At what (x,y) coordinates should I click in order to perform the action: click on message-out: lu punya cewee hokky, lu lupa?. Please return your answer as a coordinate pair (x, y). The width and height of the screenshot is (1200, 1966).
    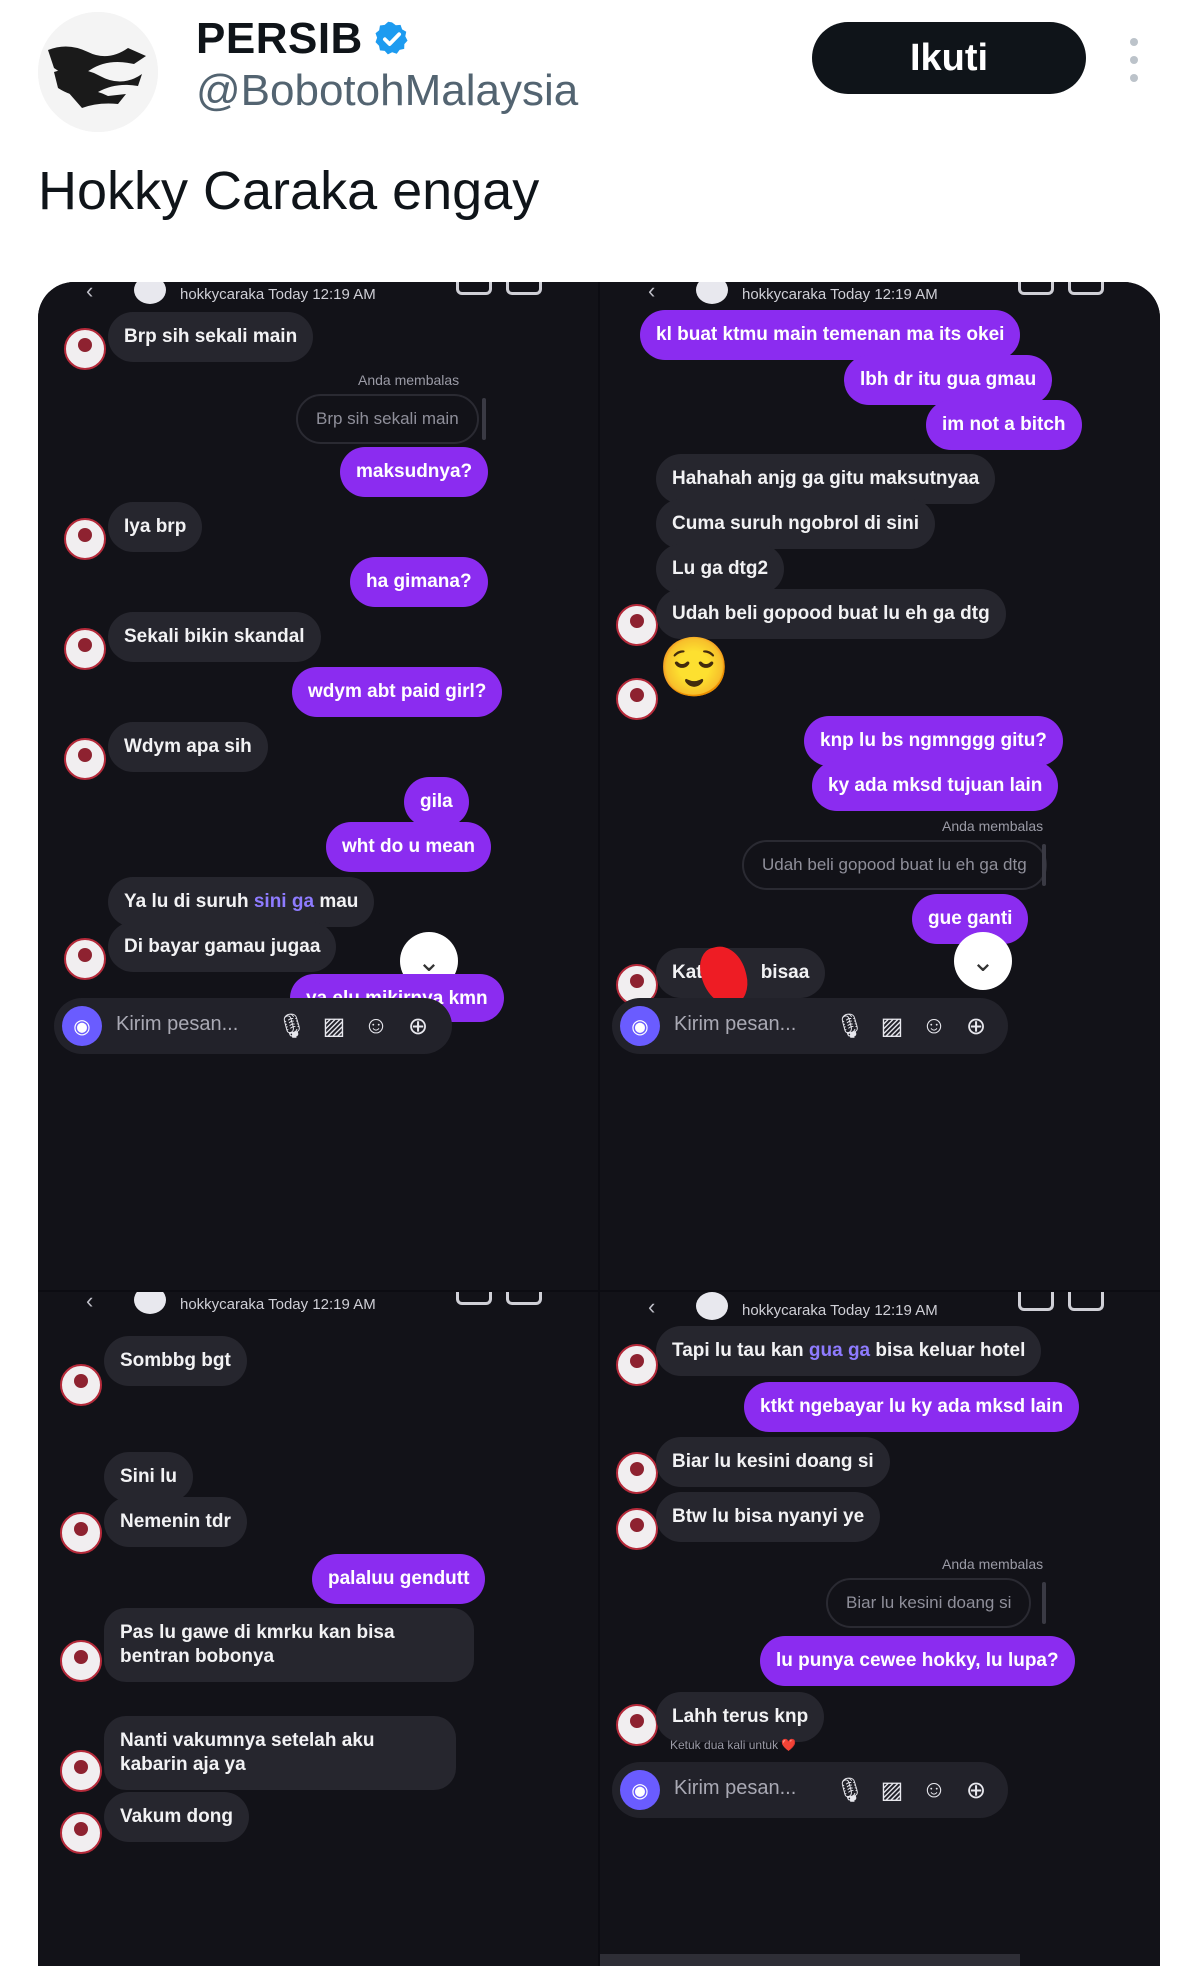
    Looking at the image, I should click on (917, 1661).